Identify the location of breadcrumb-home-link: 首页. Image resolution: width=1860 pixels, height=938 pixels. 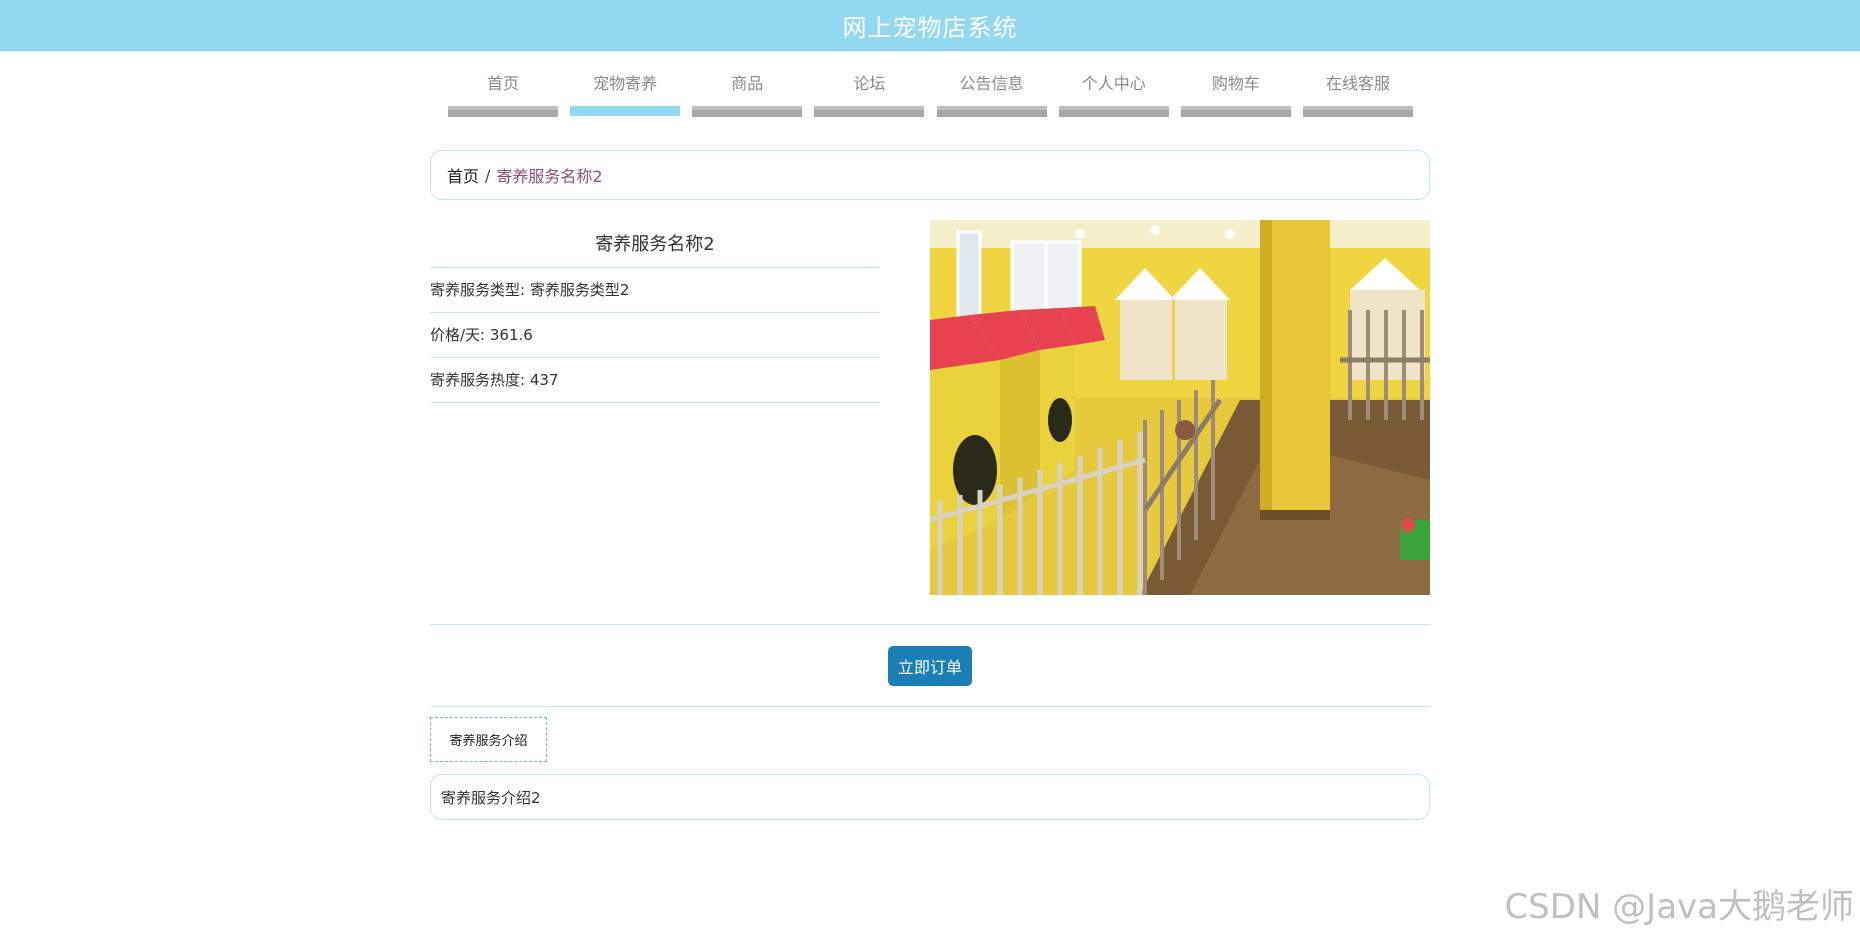
(463, 175).